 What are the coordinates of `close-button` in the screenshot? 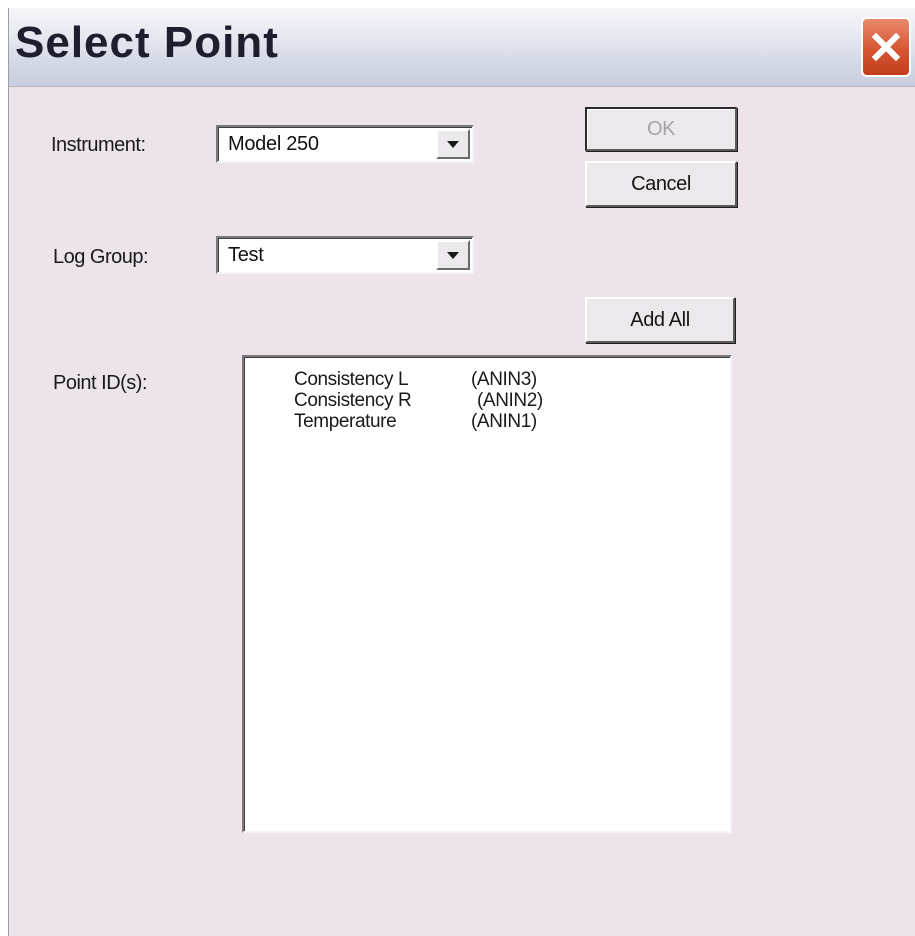 It's located at (886, 47).